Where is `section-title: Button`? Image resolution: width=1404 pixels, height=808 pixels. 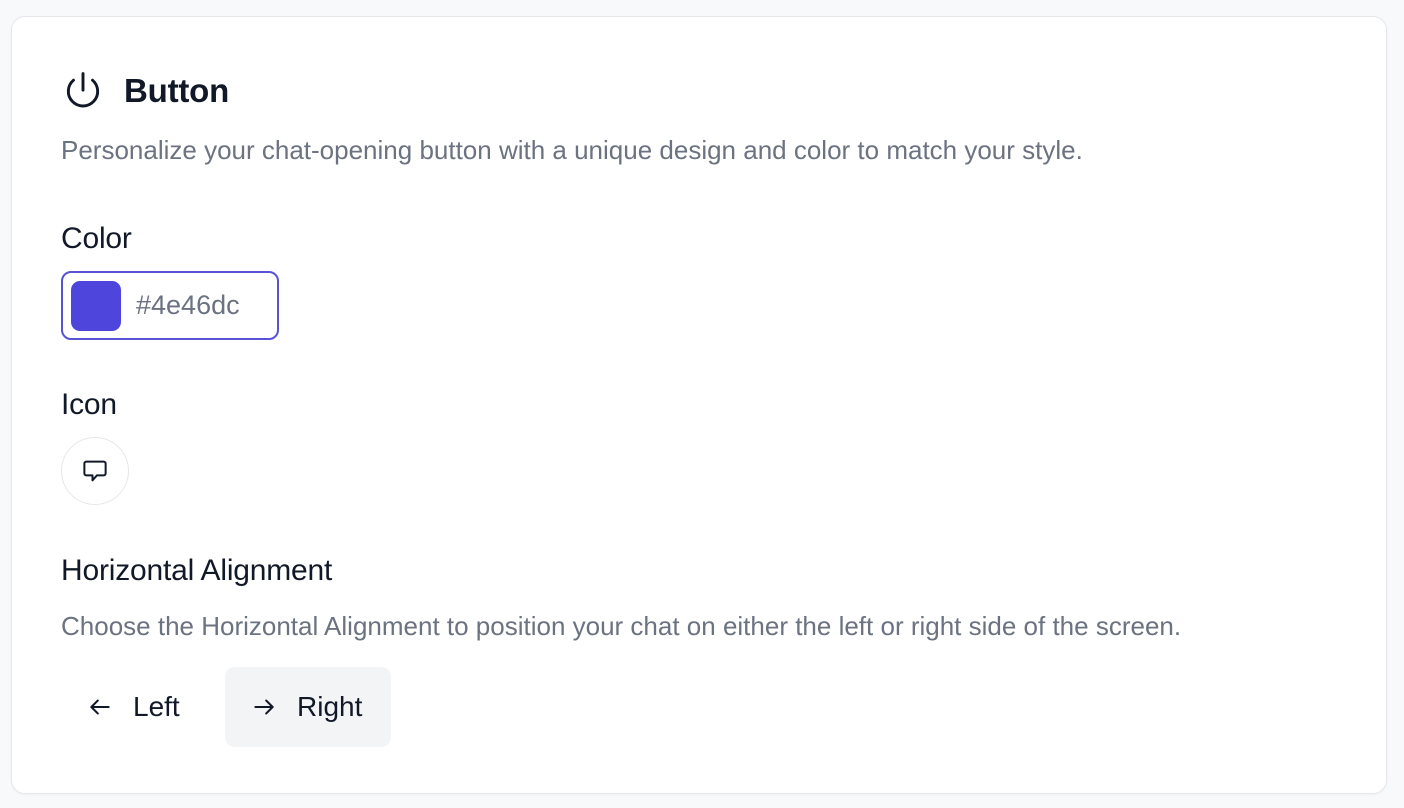 section-title: Button is located at coordinates (177, 90).